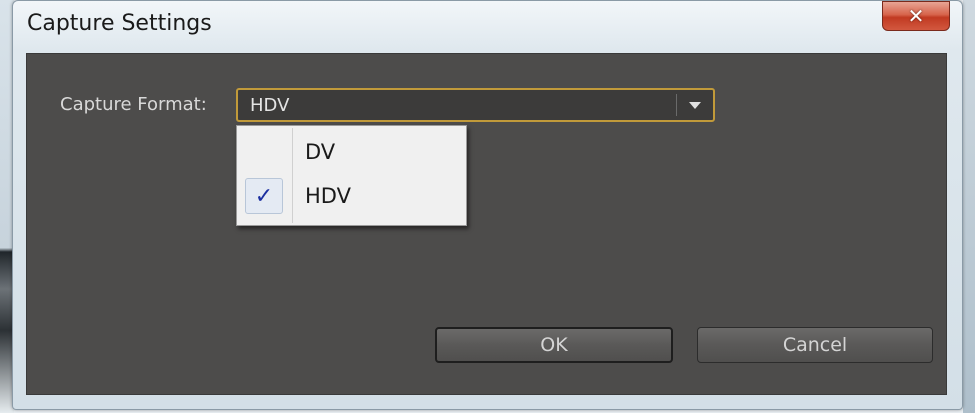 This screenshot has width=975, height=413. Describe the element at coordinates (119, 23) in the screenshot. I see `dialog-title: Capture Settings` at that location.